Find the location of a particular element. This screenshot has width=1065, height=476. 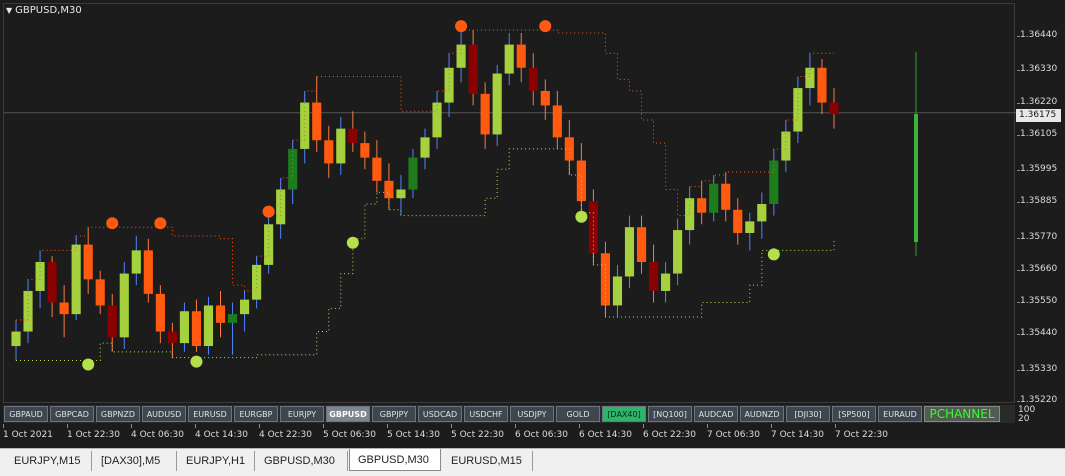

chart-title: ▼ GBPUSD,M30 is located at coordinates (44, 10).